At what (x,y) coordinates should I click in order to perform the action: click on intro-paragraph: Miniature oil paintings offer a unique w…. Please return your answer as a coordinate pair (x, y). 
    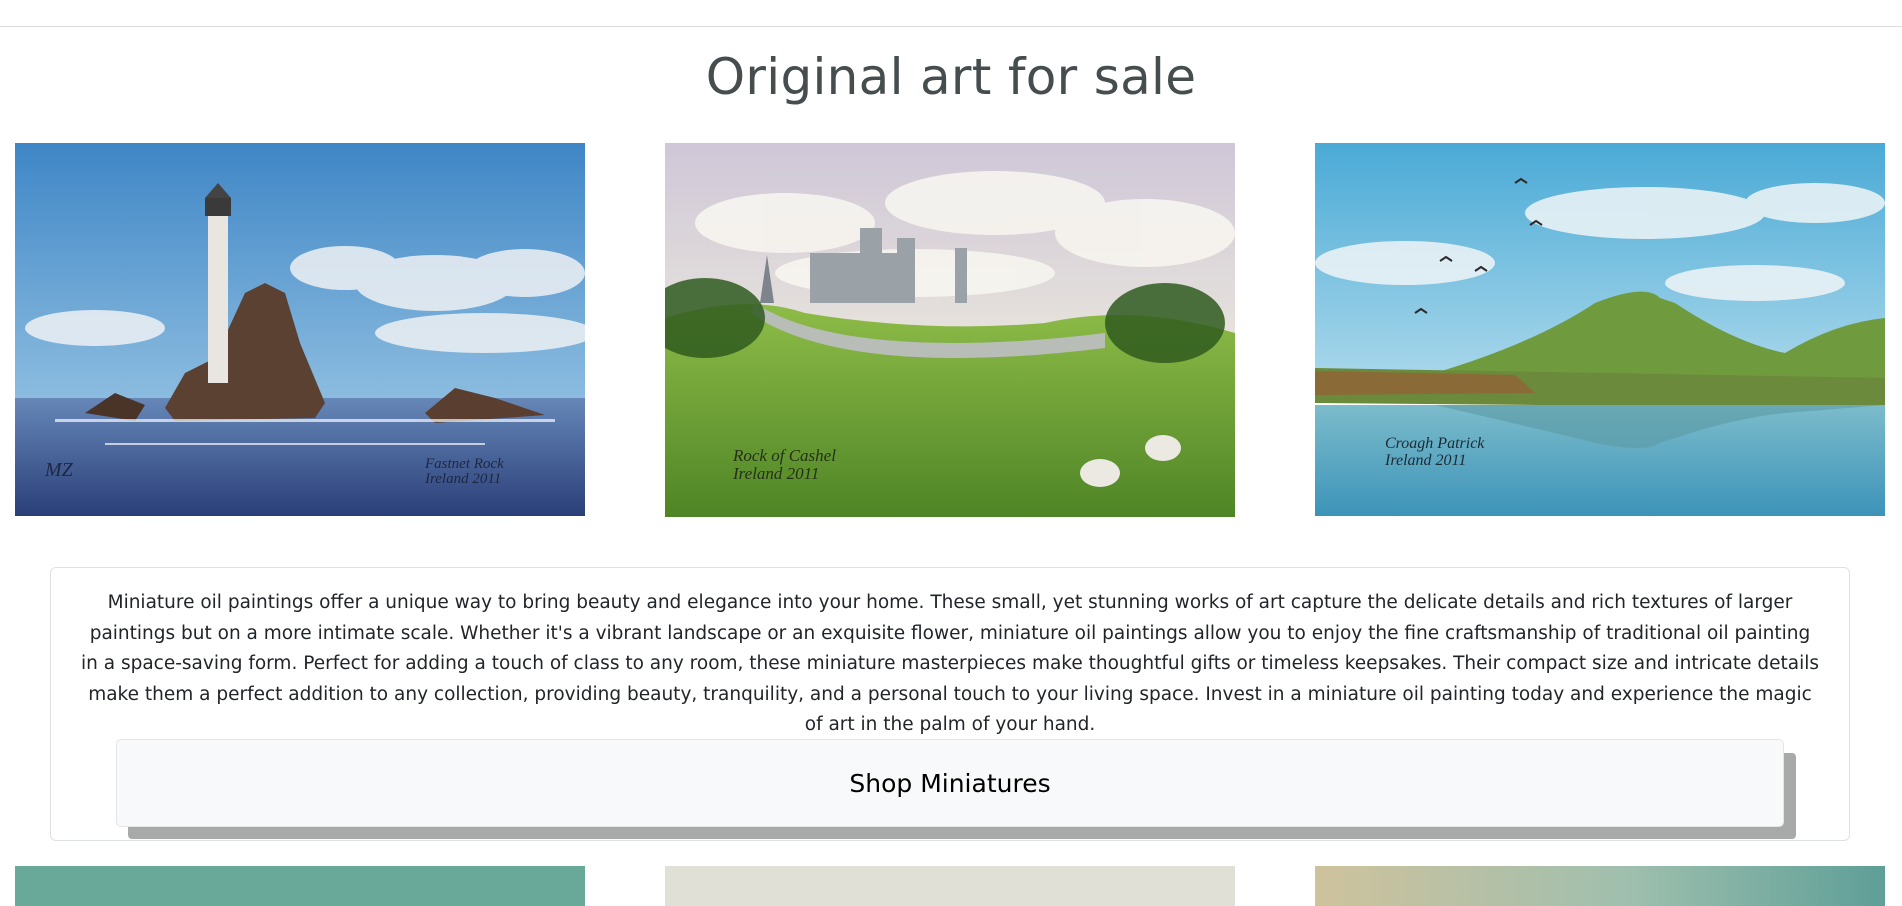
    Looking at the image, I should click on (950, 663).